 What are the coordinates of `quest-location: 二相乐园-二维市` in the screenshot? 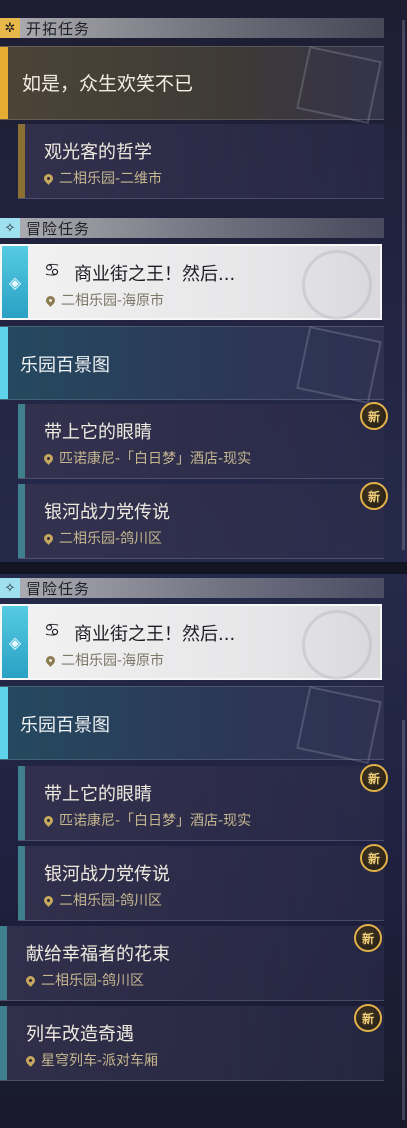 It's located at (102, 178).